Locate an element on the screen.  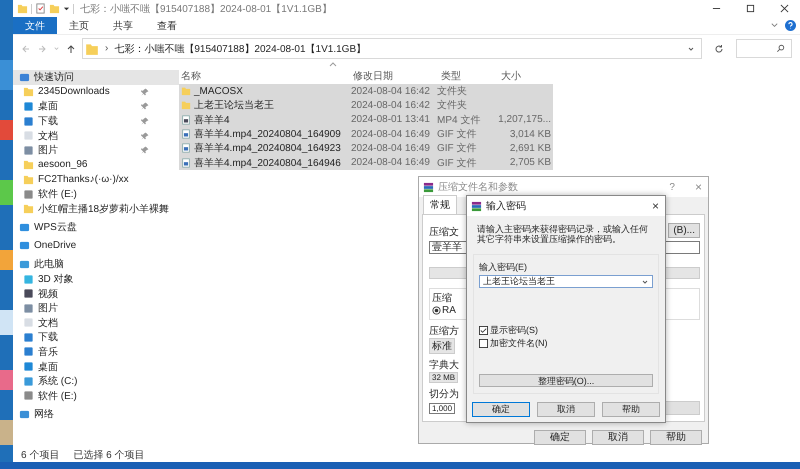
up-icon is located at coordinates (71, 49).